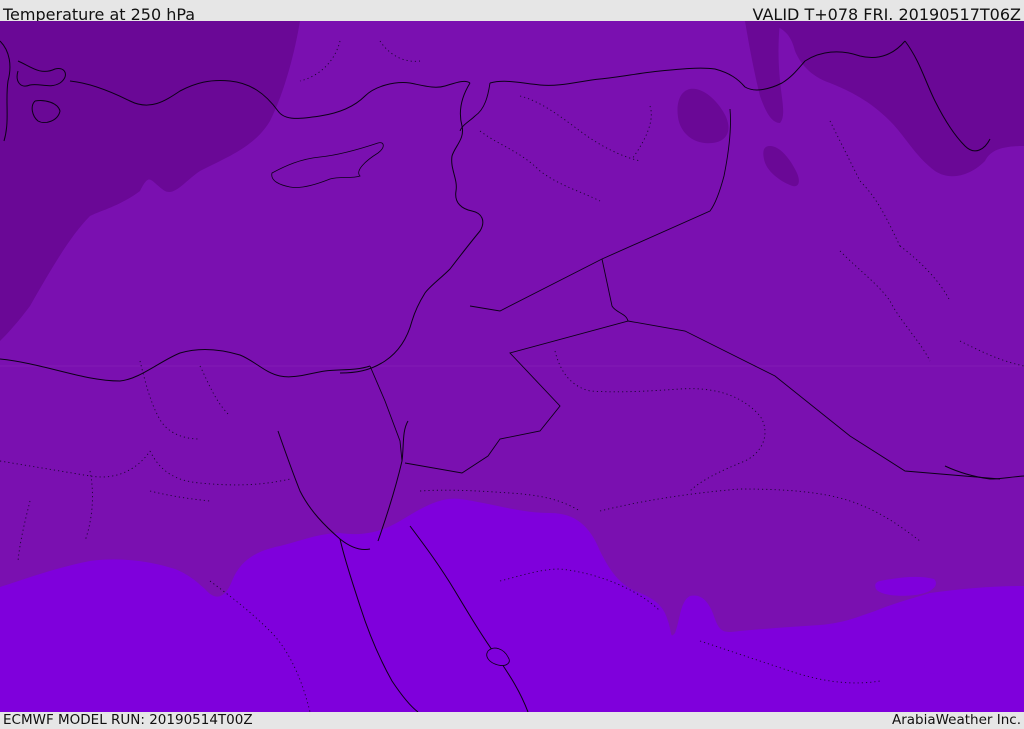 The image size is (1024, 729). Describe the element at coordinates (956, 720) in the screenshot. I see `credit: ArabiaWeather Inc.` at that location.